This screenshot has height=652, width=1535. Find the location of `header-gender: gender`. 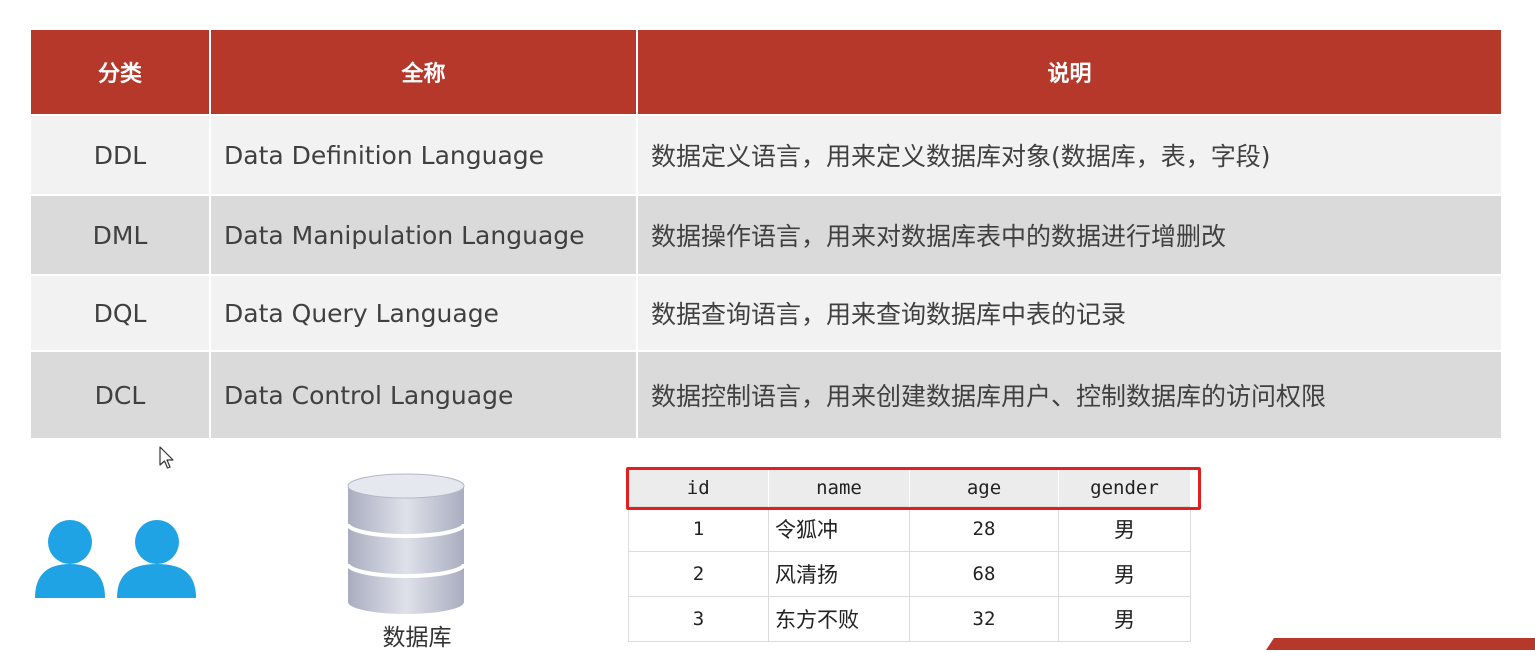

header-gender: gender is located at coordinates (1124, 488).